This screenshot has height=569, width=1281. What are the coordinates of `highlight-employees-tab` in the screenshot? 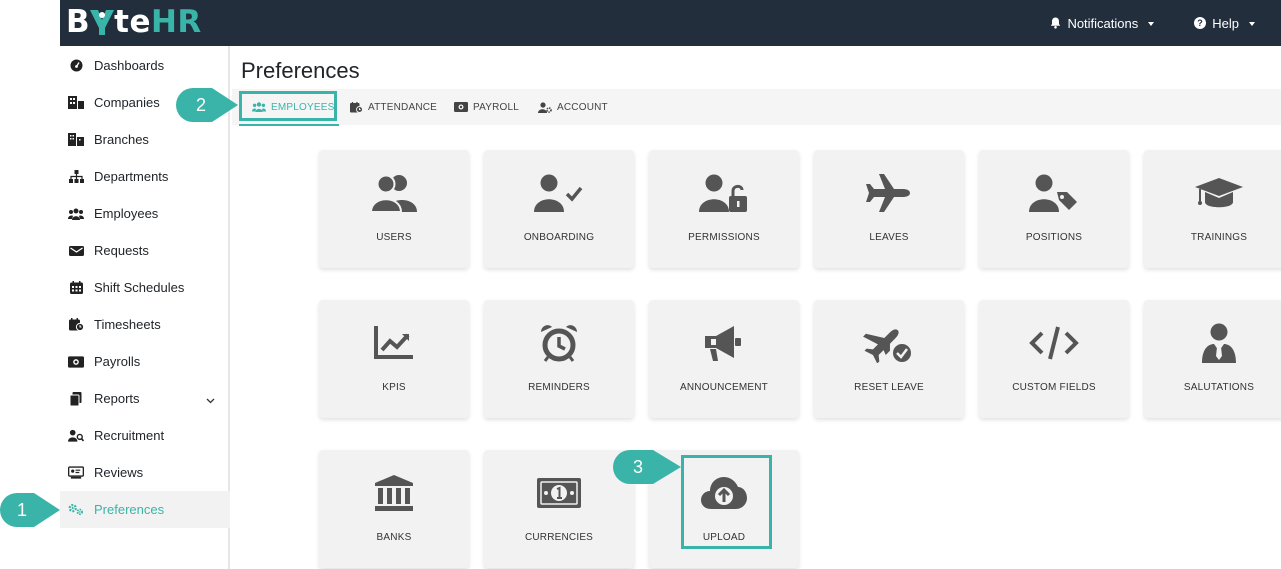 It's located at (288, 106).